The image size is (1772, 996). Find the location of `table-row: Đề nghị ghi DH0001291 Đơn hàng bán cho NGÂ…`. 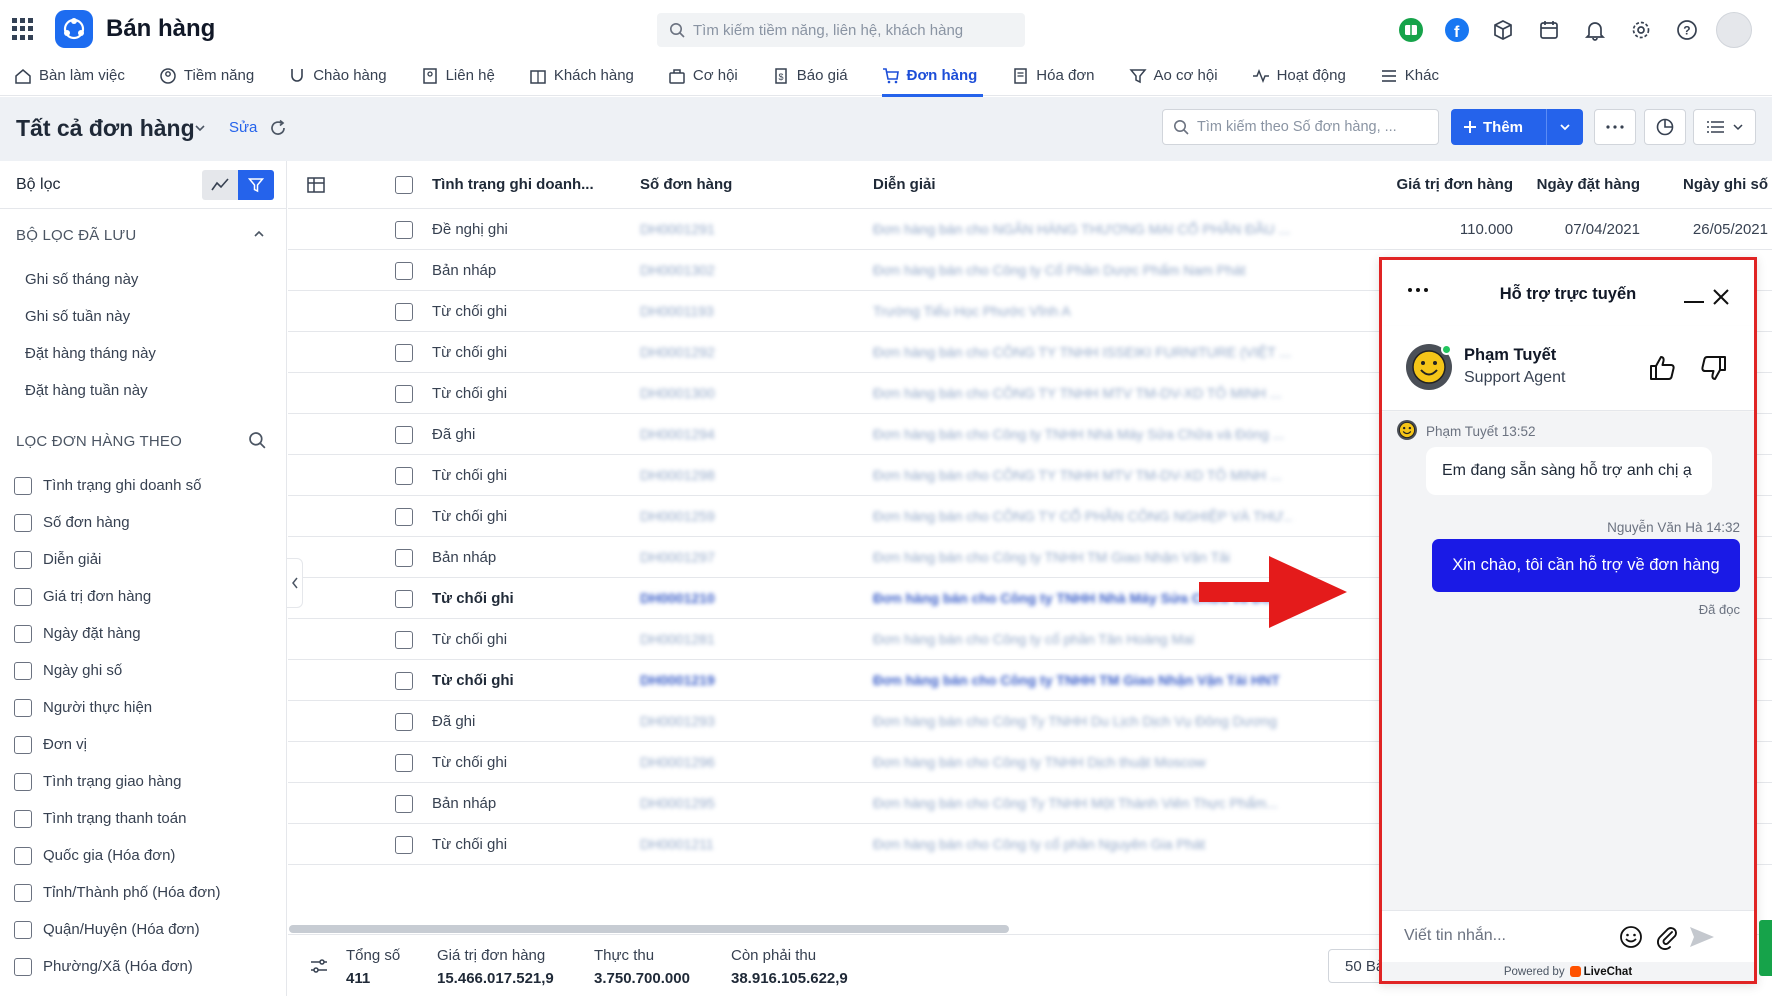

table-row: Đề nghị ghi DH0001291 Đơn hàng bán cho NGÂ… is located at coordinates (1030, 229).